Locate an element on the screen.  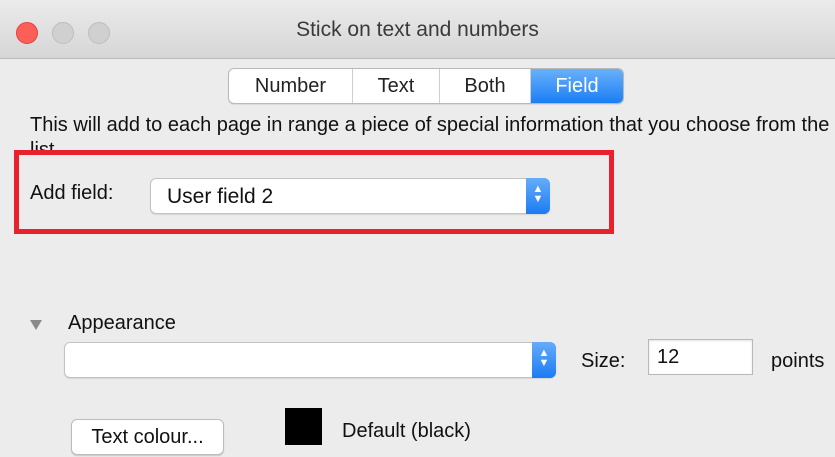
add-field-label: Add field: is located at coordinates (72, 193).